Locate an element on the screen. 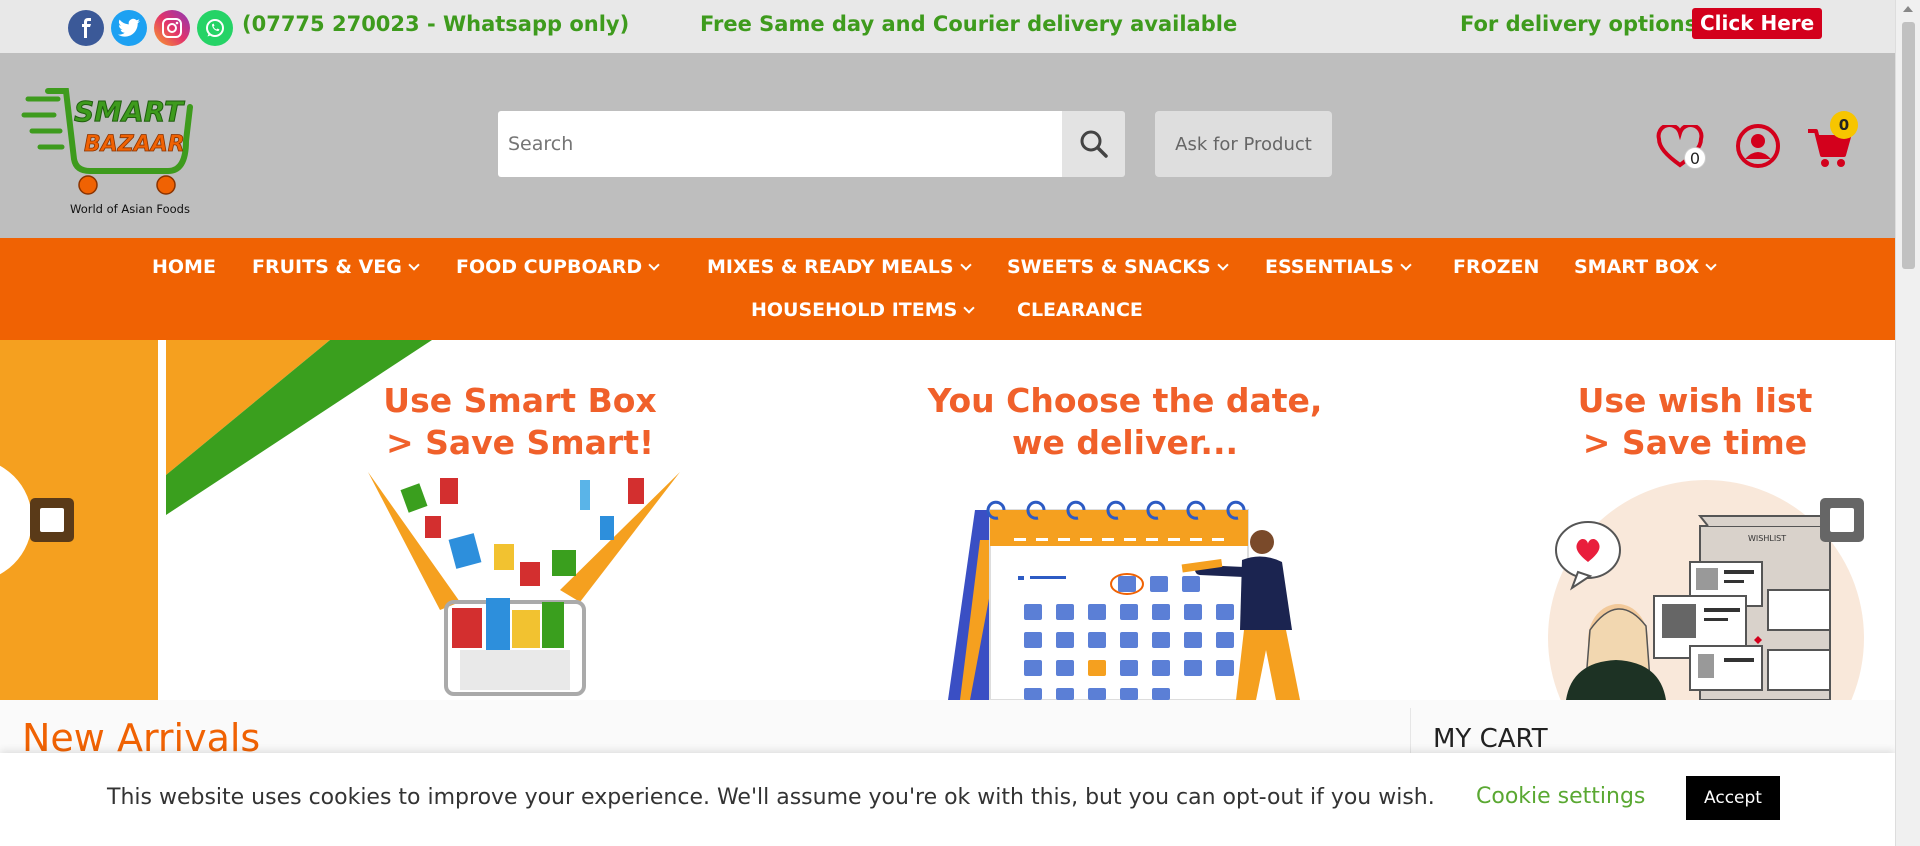 The image size is (1920, 846). social-links is located at coordinates (150, 28).